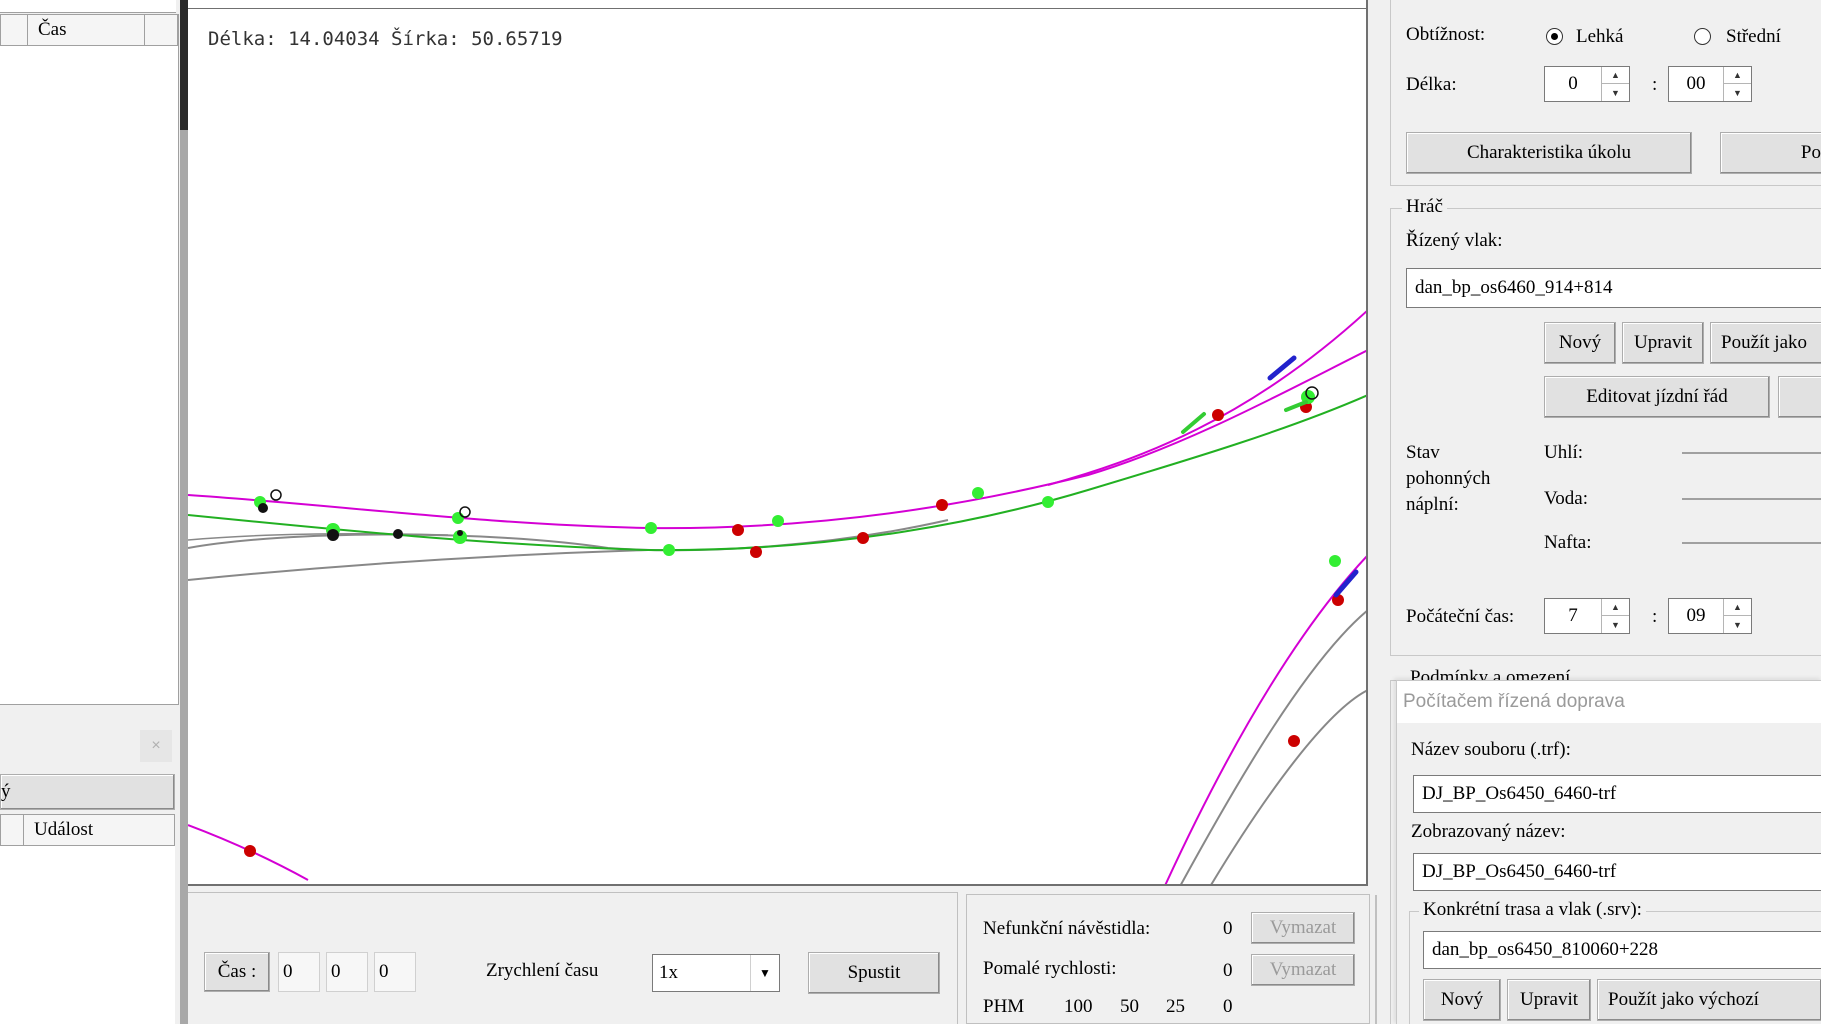  What do you see at coordinates (1799, 397) in the screenshot?
I see `timetable-extra-button` at bounding box center [1799, 397].